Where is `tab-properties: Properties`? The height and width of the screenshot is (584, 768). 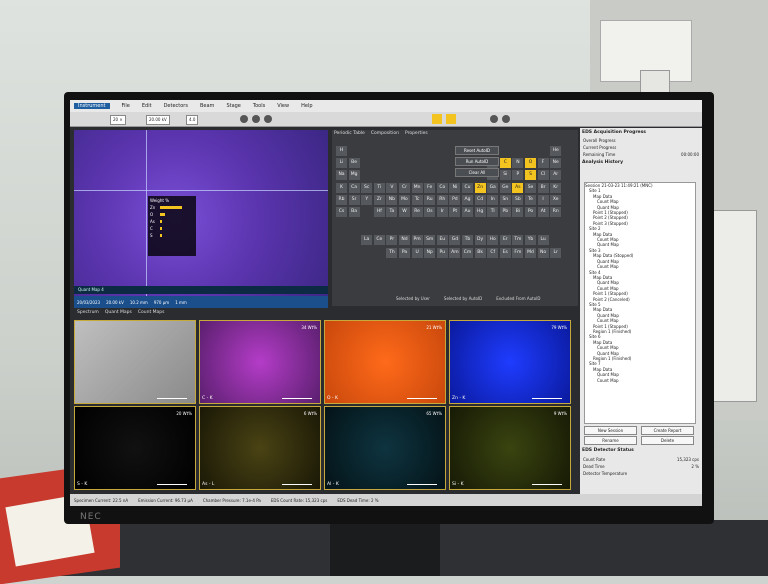
tab-properties: Properties is located at coordinates (416, 133).